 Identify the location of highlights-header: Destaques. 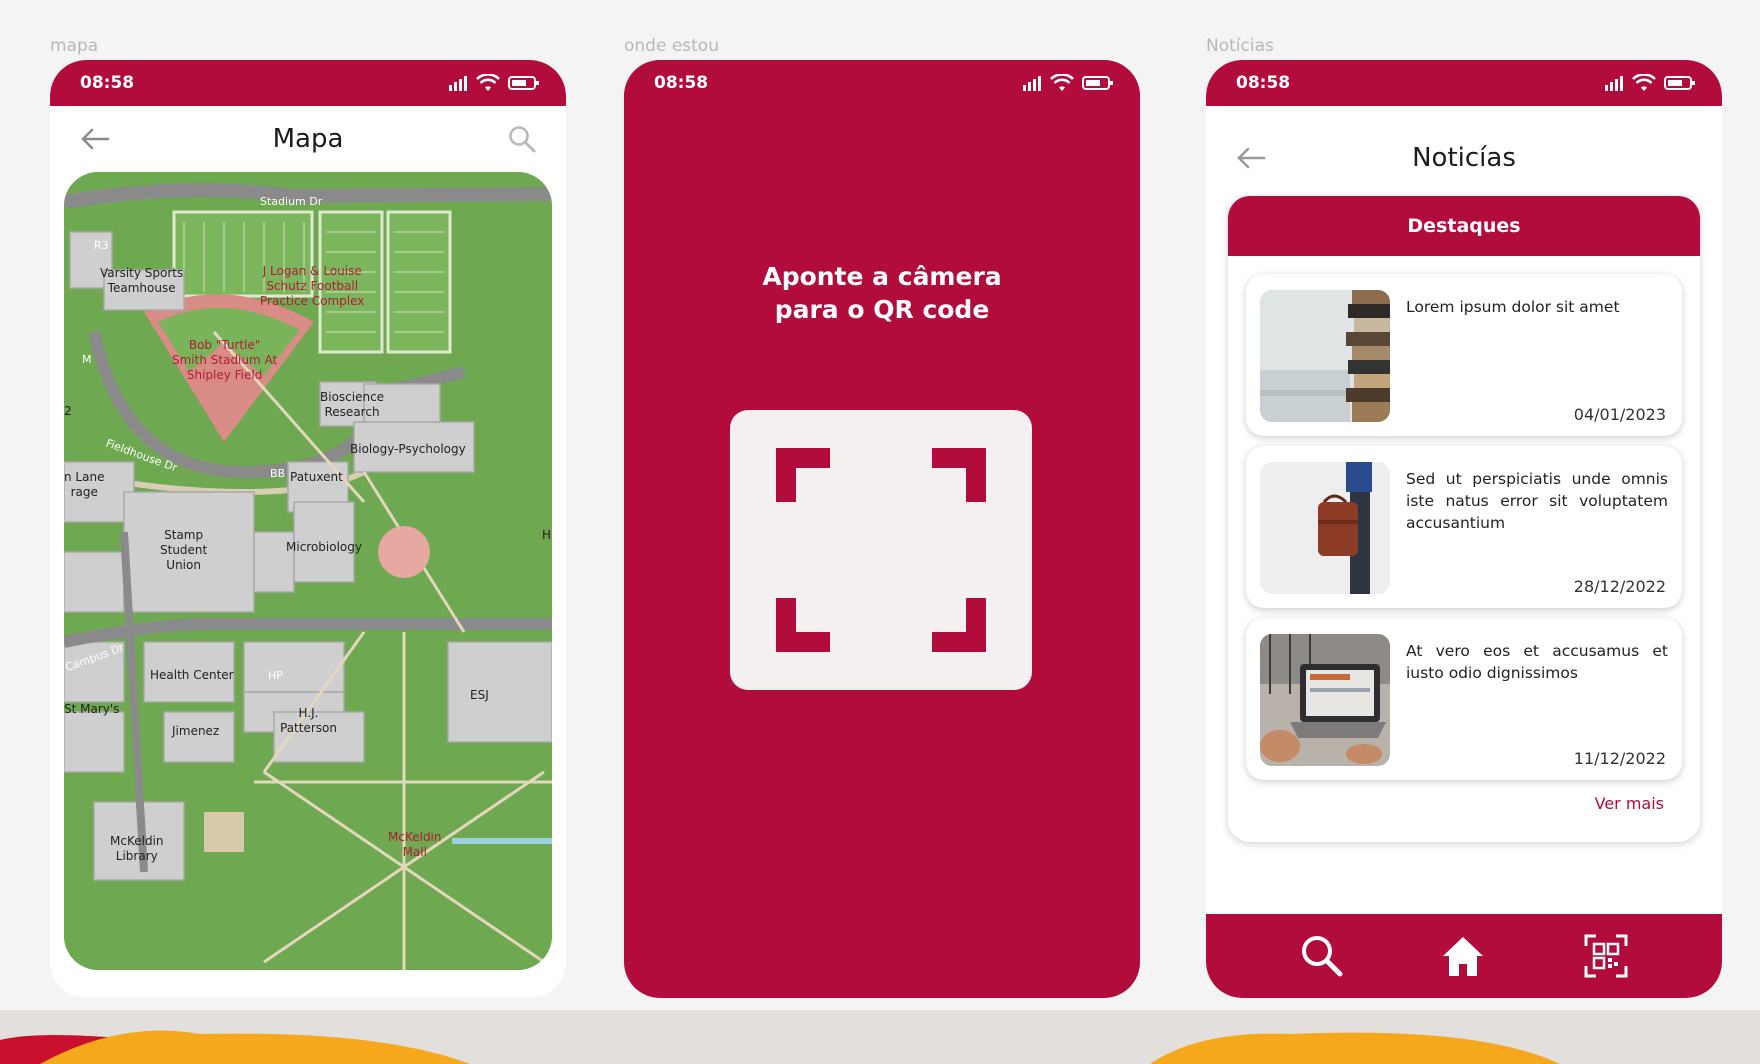
(1464, 226).